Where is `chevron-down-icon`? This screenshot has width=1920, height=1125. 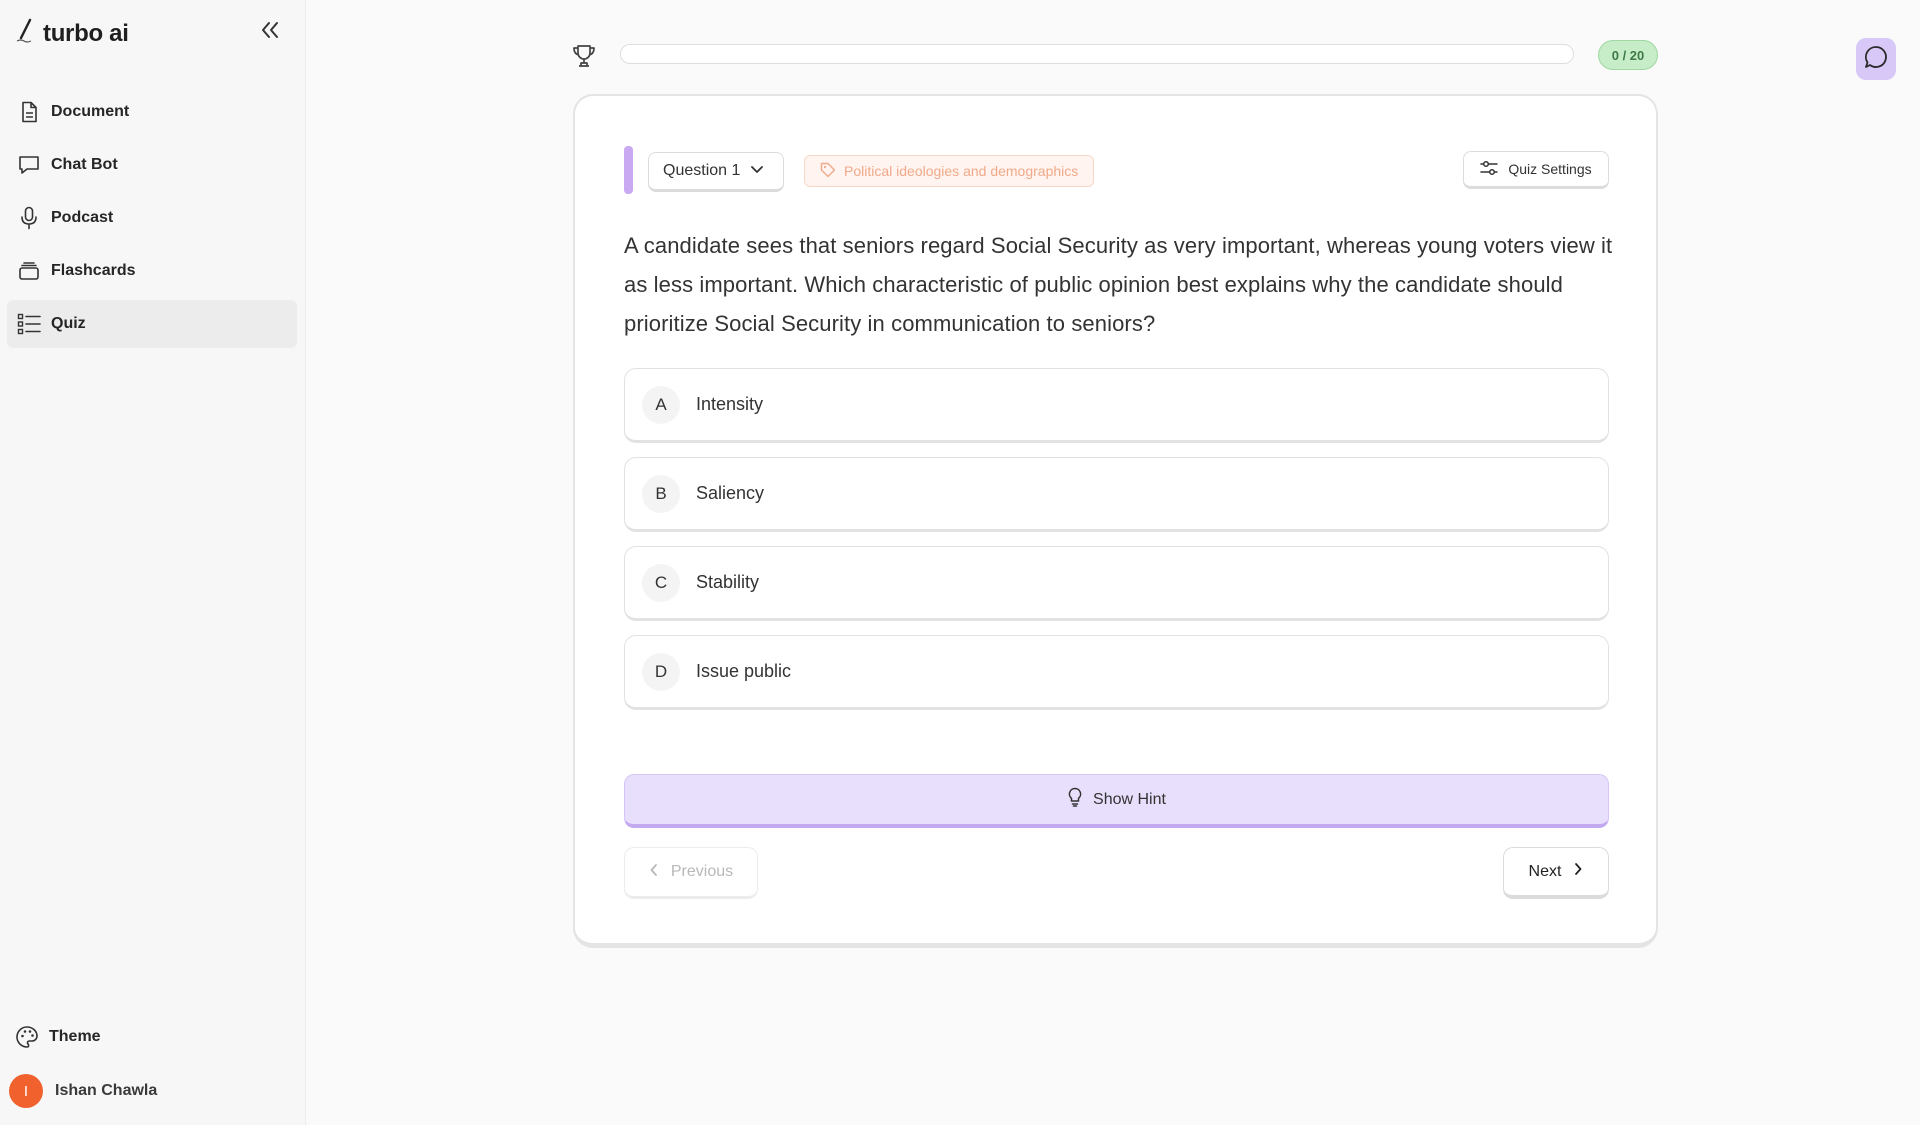
chevron-down-icon is located at coordinates (757, 171).